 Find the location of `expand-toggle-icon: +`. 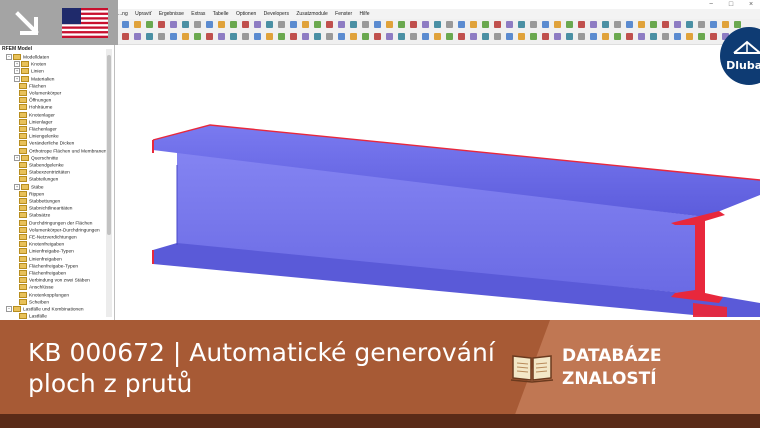

expand-toggle-icon: + is located at coordinates (17, 157).